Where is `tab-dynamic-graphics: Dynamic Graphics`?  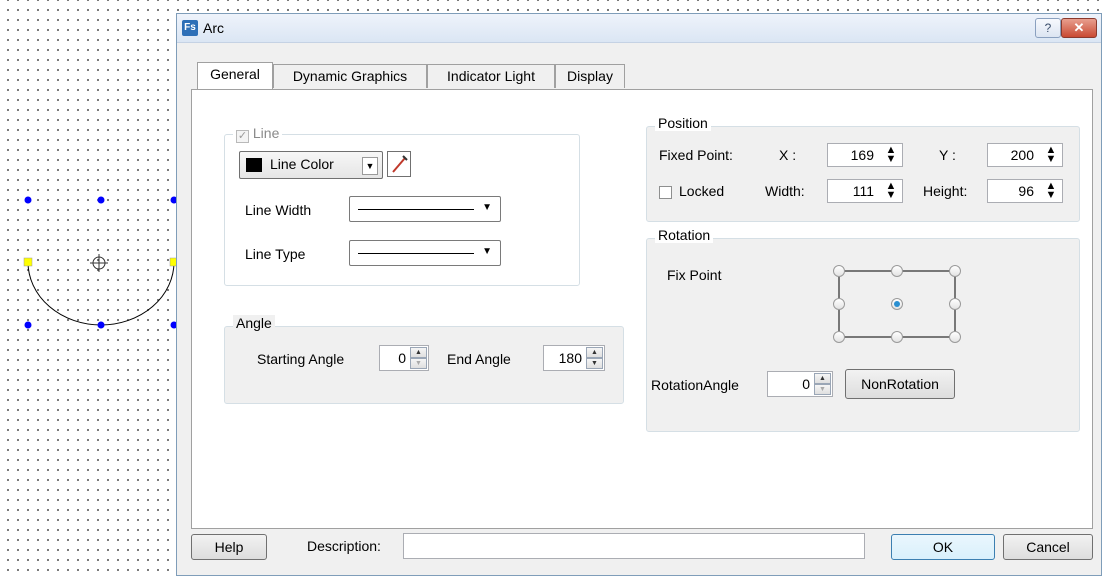 tab-dynamic-graphics: Dynamic Graphics is located at coordinates (350, 76).